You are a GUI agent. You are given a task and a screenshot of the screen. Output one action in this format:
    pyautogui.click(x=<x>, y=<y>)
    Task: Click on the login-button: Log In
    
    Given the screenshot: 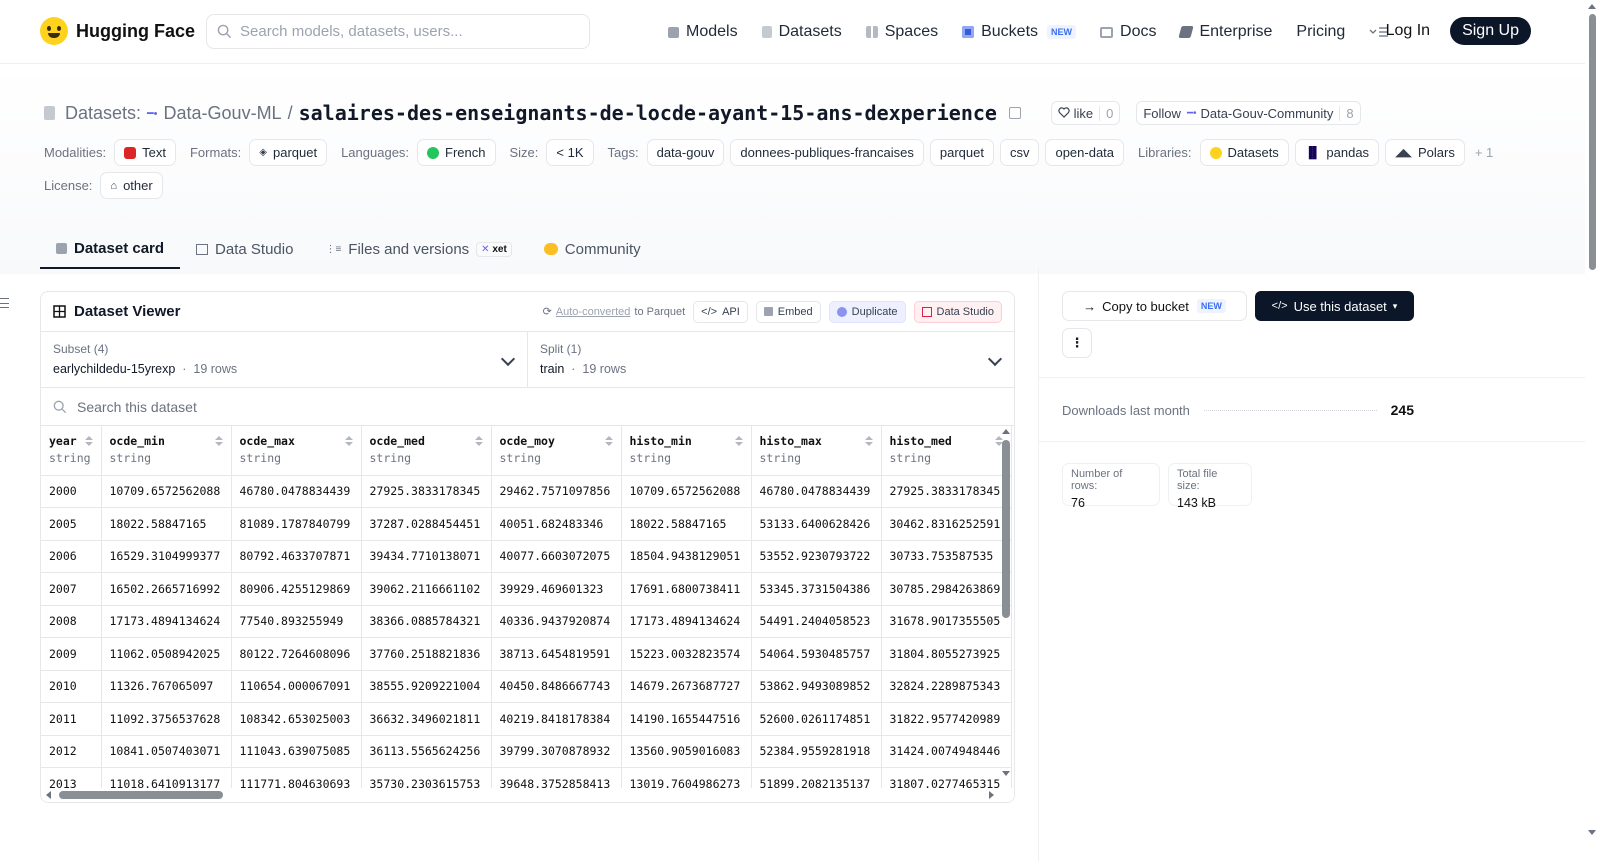 What is the action you would take?
    pyautogui.click(x=1408, y=31)
    